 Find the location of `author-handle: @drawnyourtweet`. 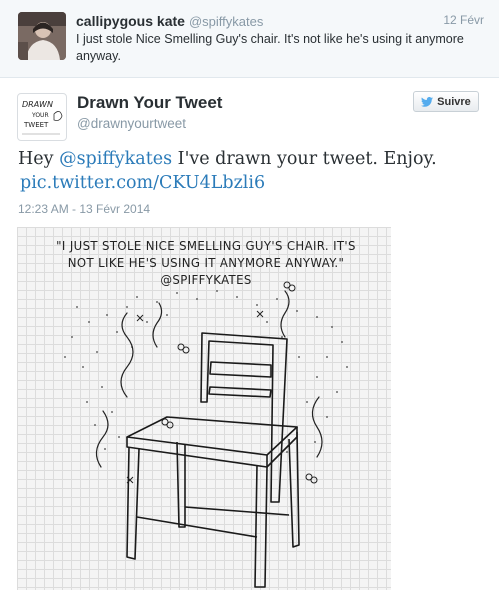

author-handle: @drawnyourtweet is located at coordinates (131, 123).